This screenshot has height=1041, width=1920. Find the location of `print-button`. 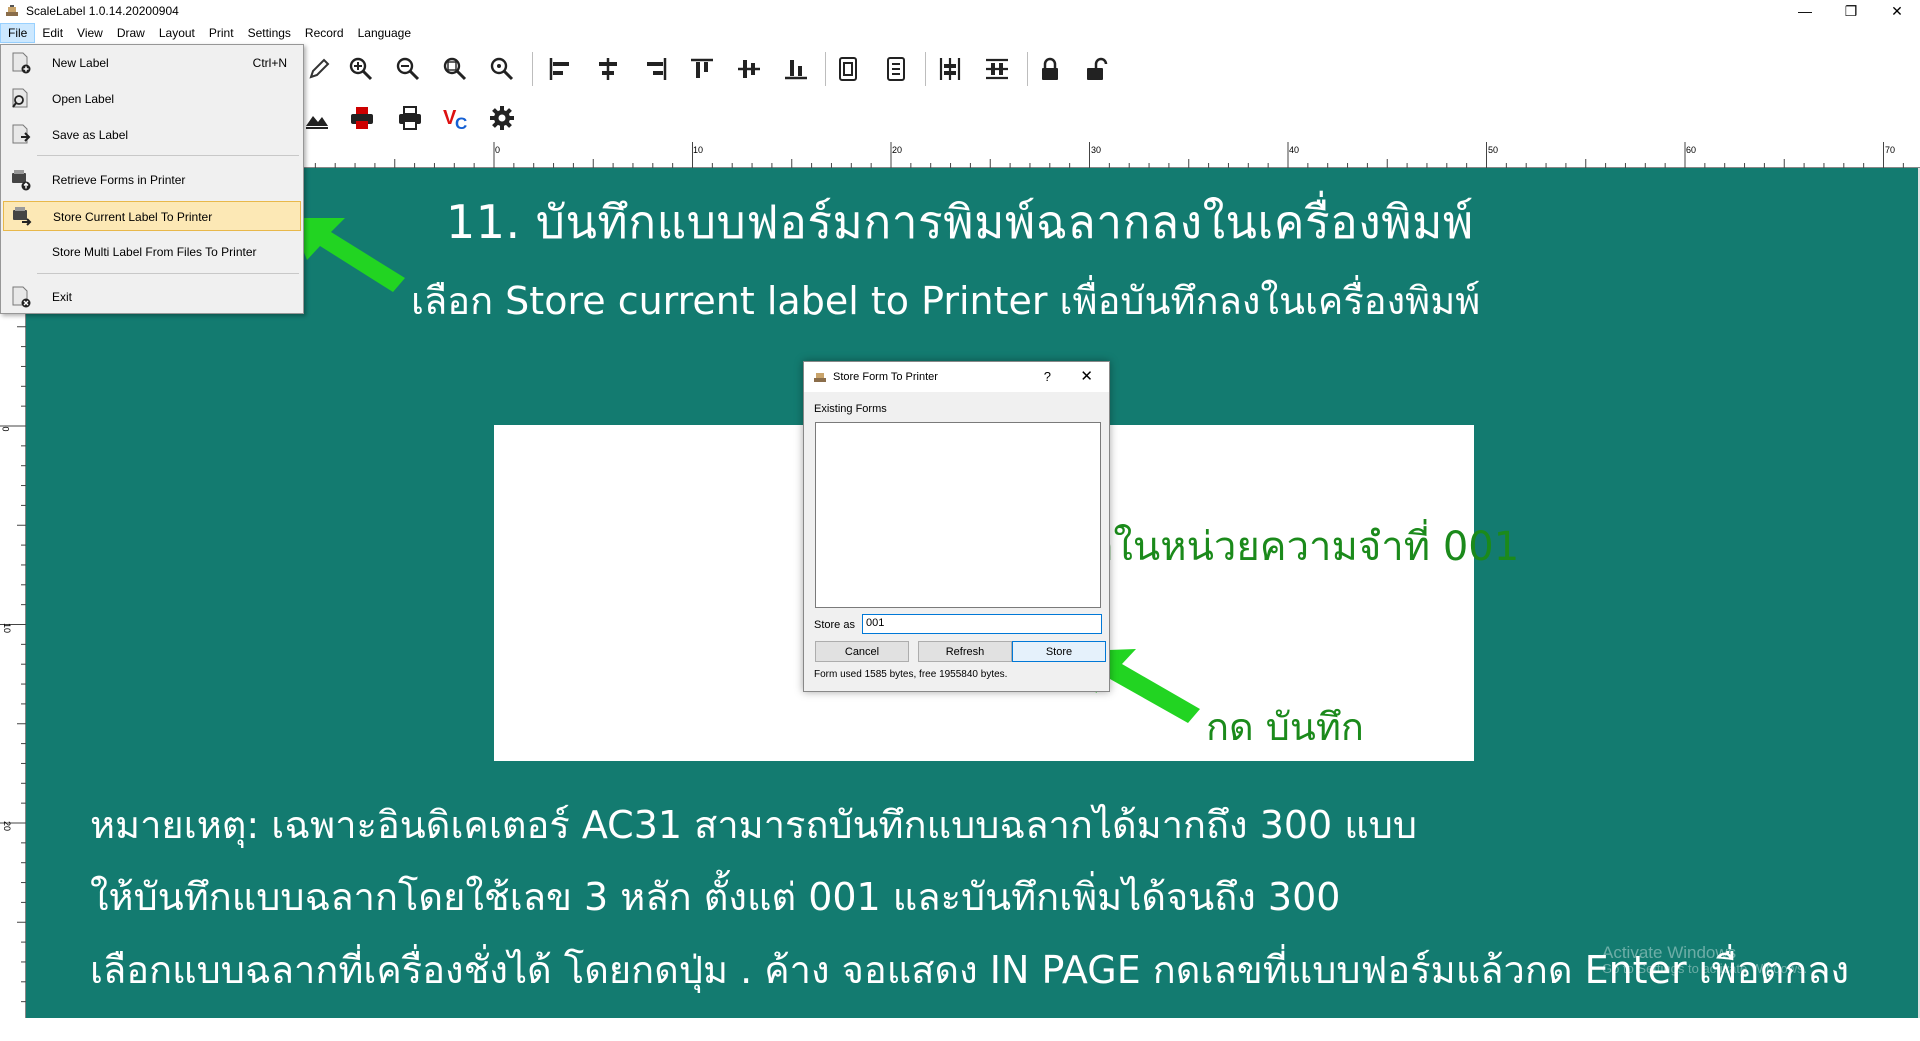

print-button is located at coordinates (410, 118).